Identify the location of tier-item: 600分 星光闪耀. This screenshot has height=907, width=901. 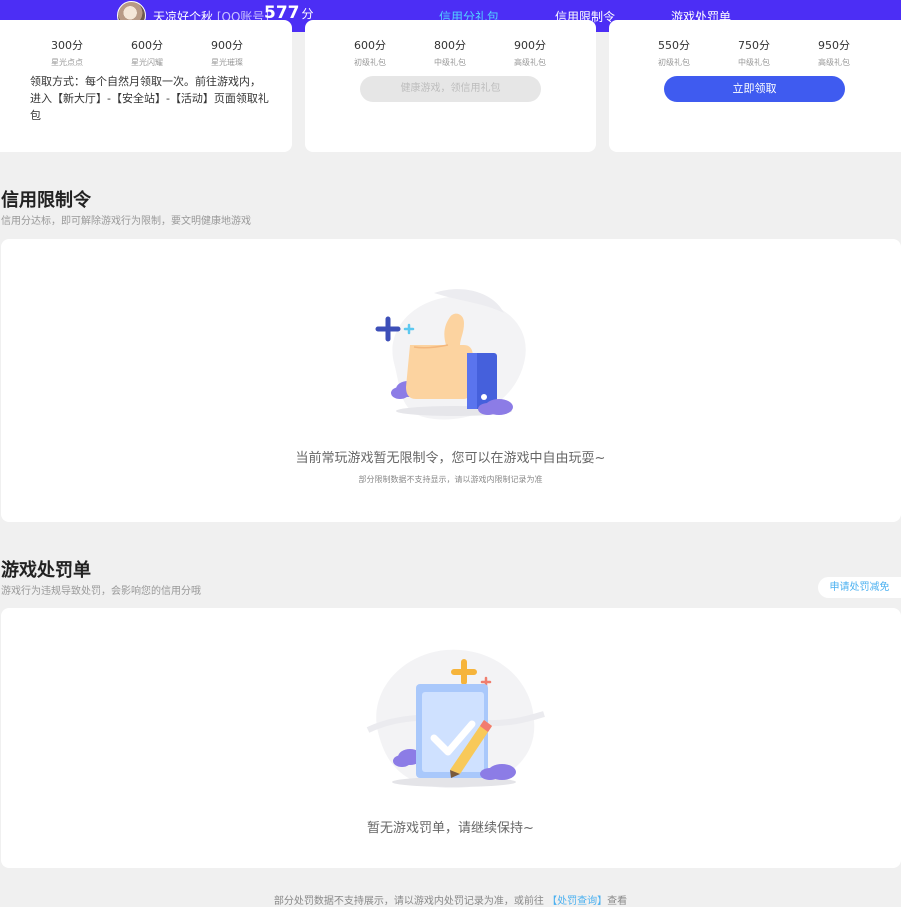
(147, 52).